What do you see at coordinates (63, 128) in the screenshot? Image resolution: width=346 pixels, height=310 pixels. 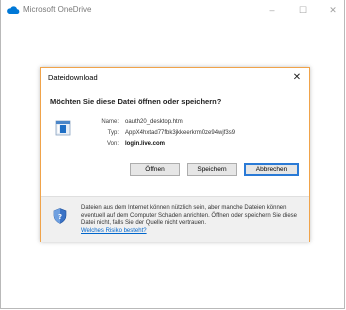 I see `file-htm-icon` at bounding box center [63, 128].